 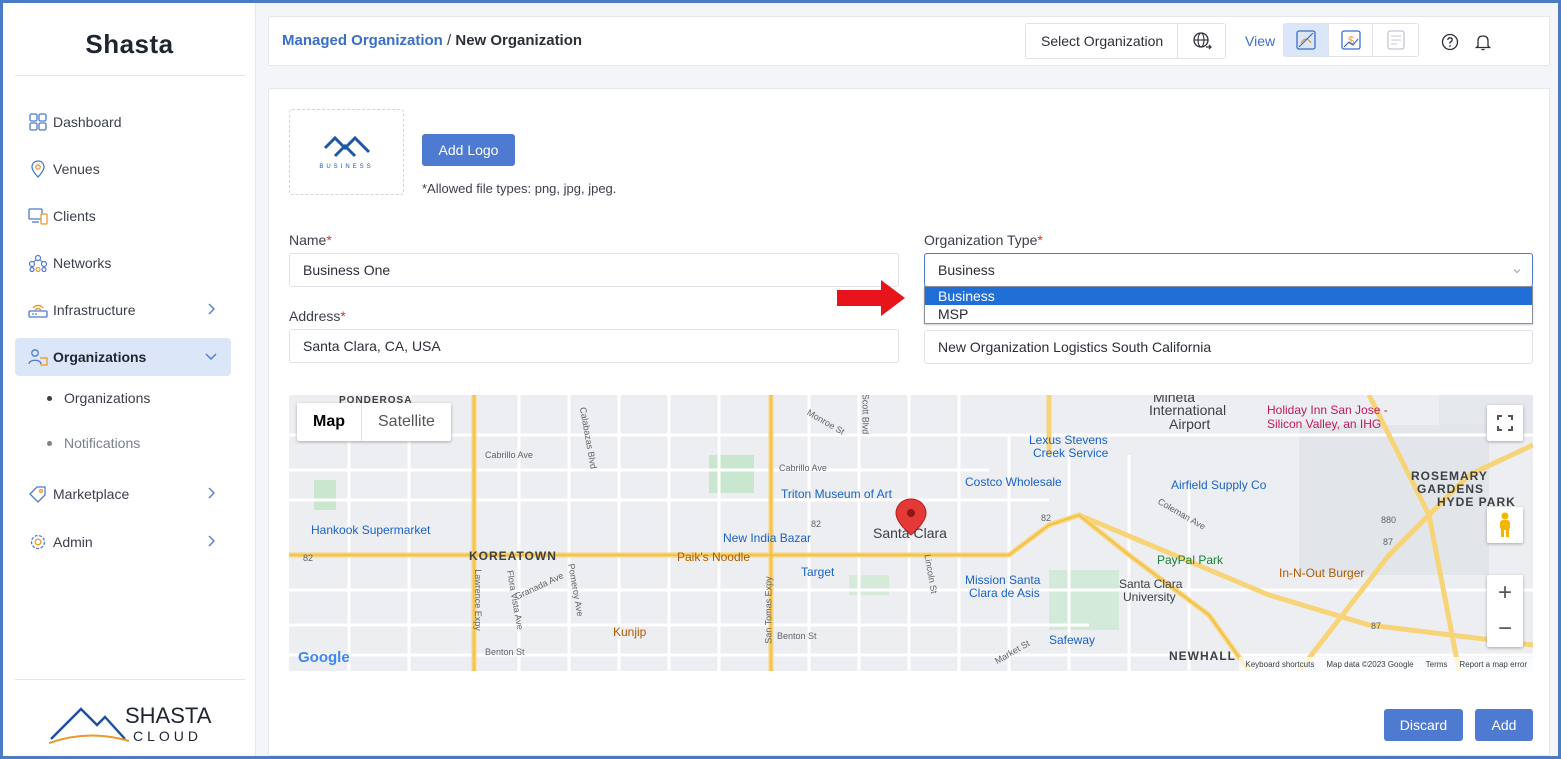 I want to click on map-label: Paik's Noodle, so click(x=713, y=557).